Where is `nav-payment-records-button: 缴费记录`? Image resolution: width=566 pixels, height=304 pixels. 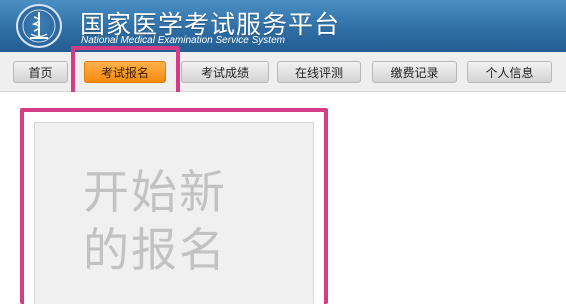
nav-payment-records-button: 缴费记录 is located at coordinates (414, 72).